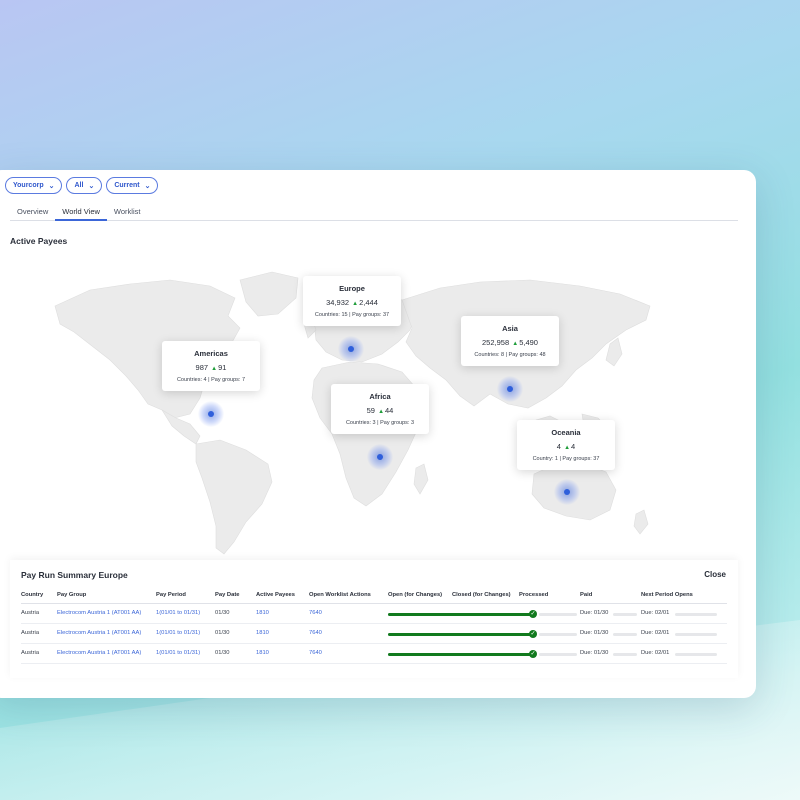 This screenshot has height=800, width=800. What do you see at coordinates (338, 302) in the screenshot?
I see `payee-count: 34,932` at bounding box center [338, 302].